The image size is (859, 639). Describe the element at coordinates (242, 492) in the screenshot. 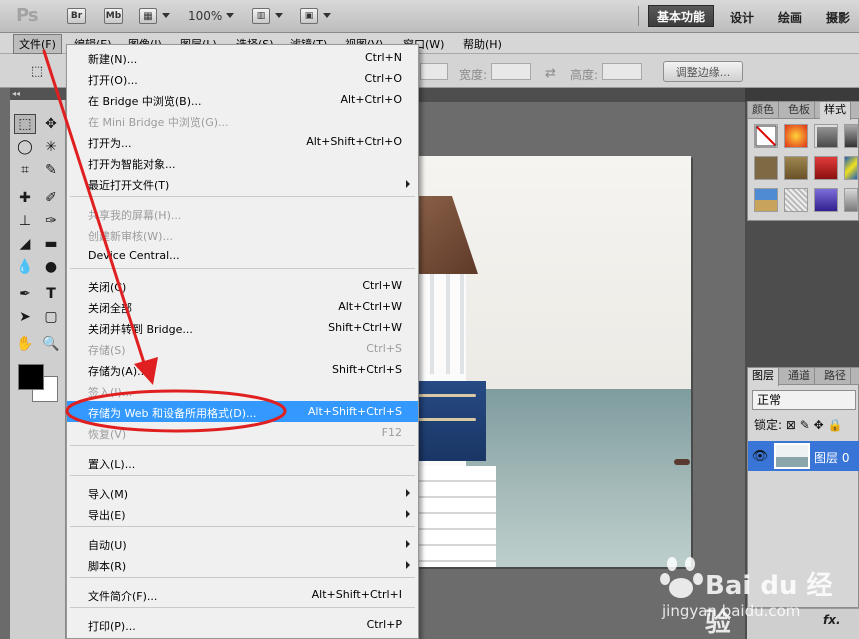

I see `menu-item-import: 导入(M)` at that location.